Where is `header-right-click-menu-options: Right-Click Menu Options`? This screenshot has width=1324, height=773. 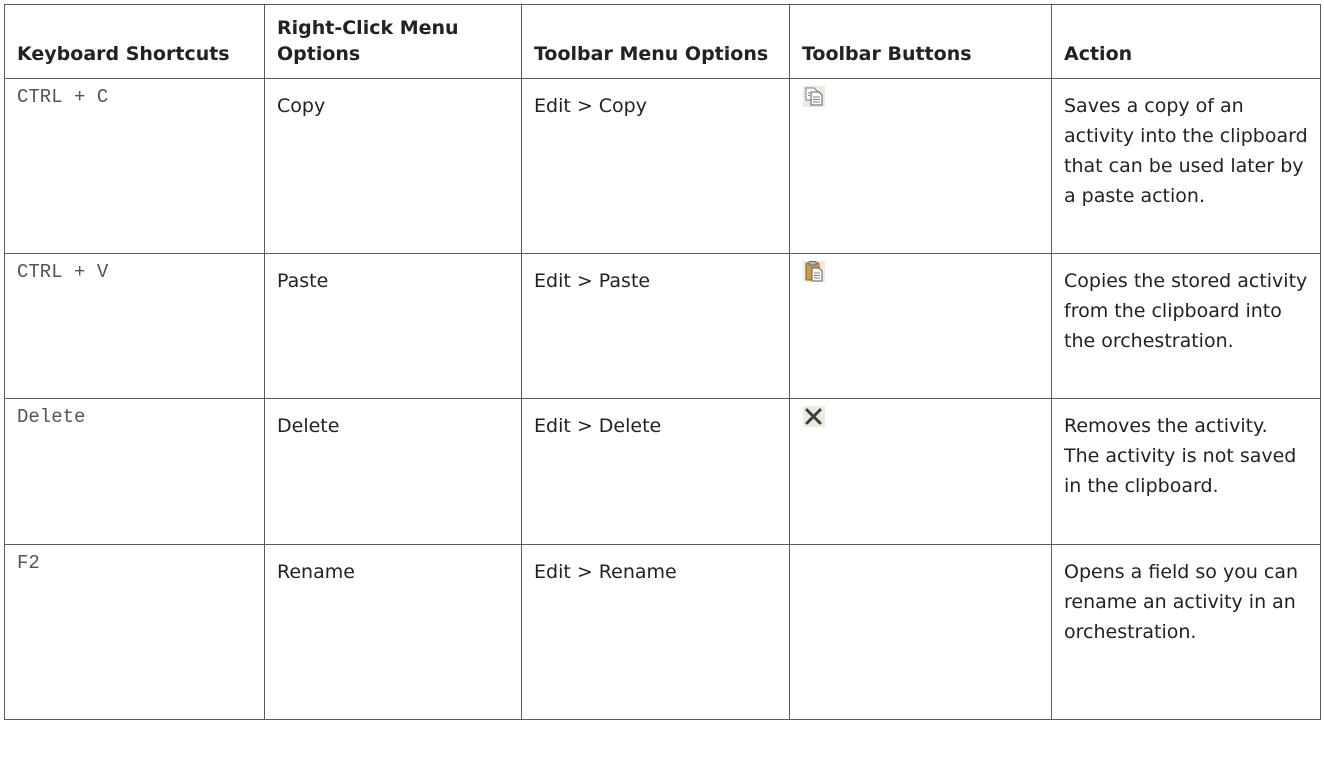 header-right-click-menu-options: Right-Click Menu Options is located at coordinates (393, 41).